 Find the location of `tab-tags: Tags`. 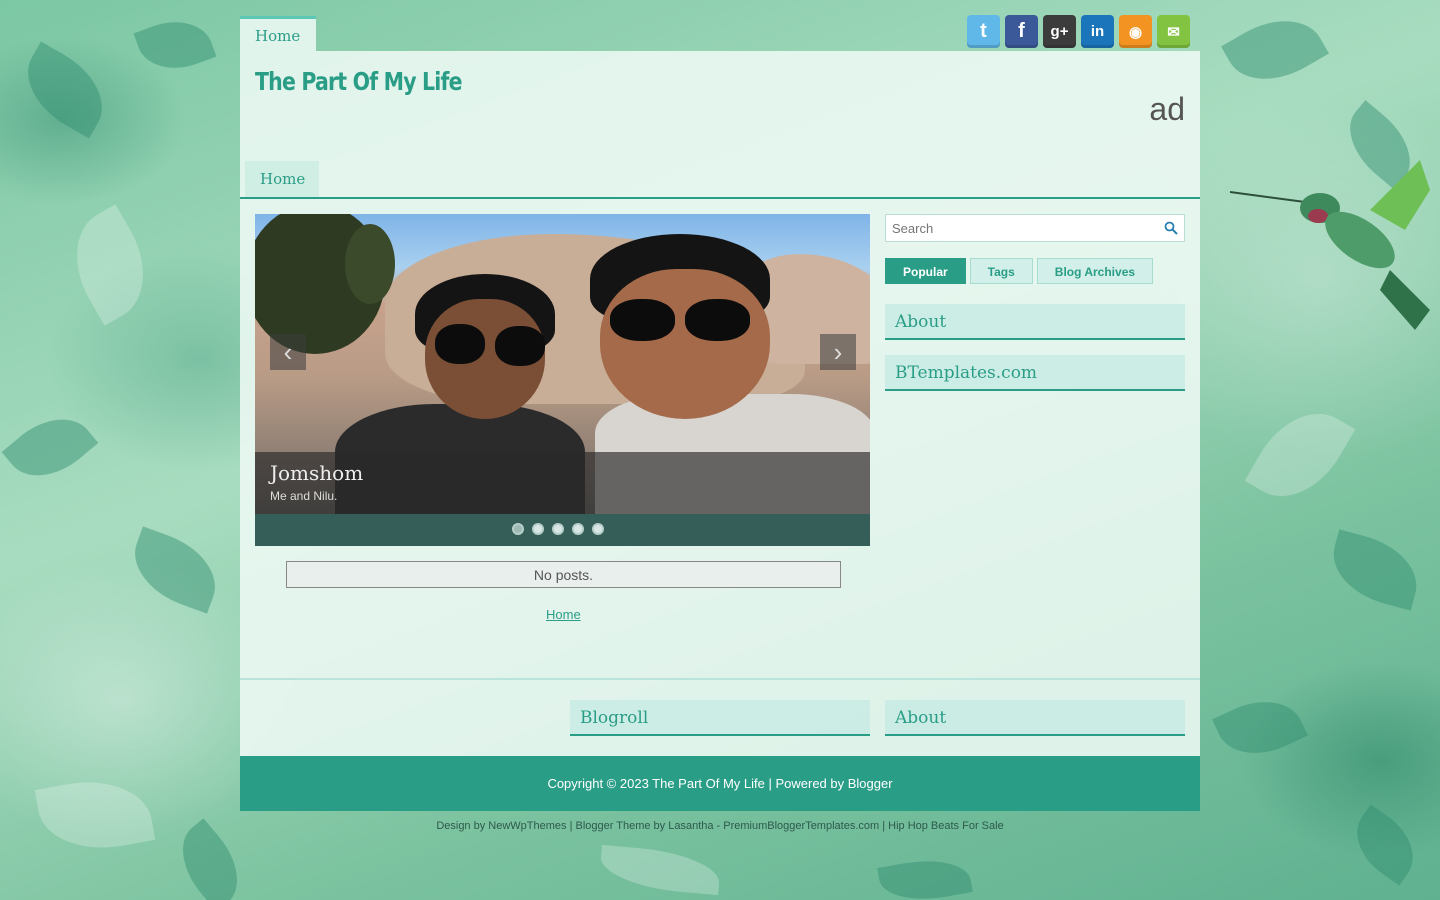

tab-tags: Tags is located at coordinates (1001, 271).